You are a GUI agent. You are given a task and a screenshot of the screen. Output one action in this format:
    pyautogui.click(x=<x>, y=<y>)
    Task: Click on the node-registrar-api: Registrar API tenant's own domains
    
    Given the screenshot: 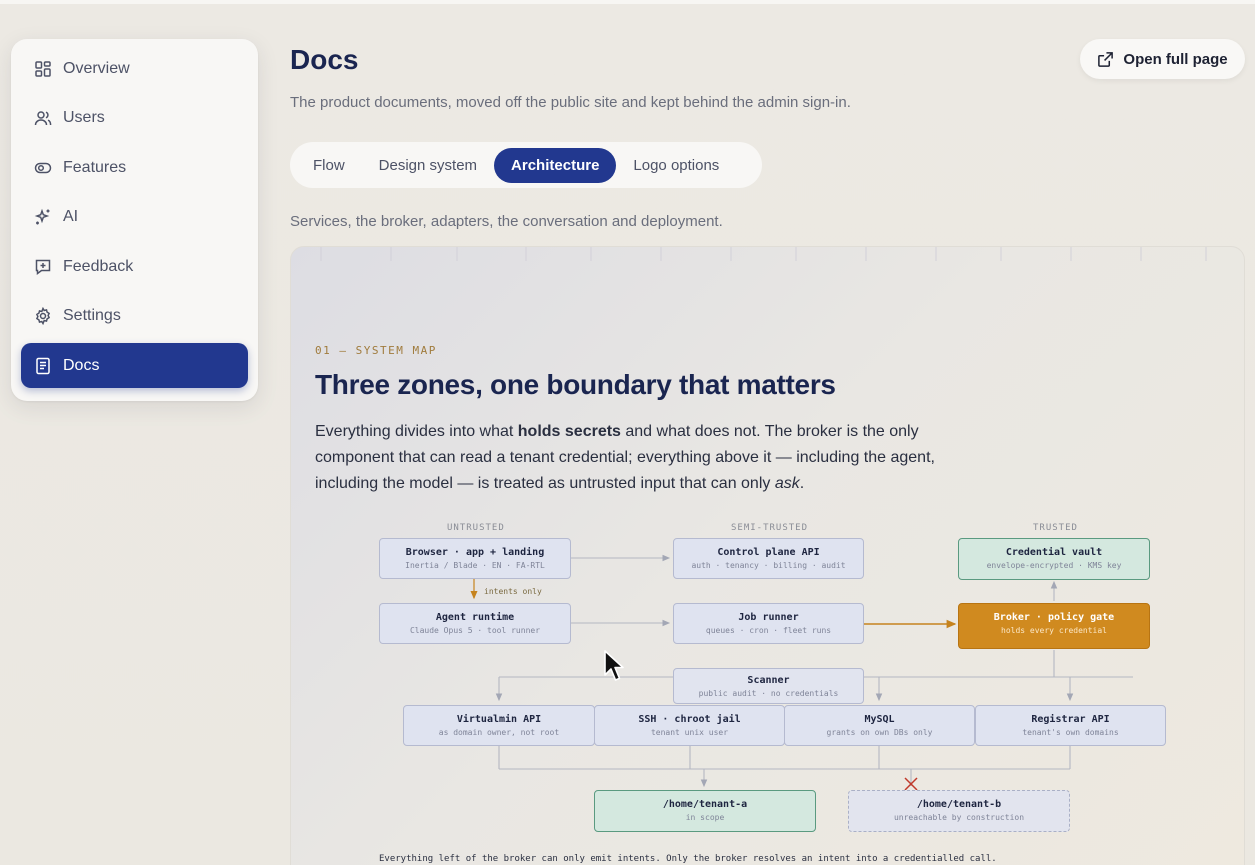 What is the action you would take?
    pyautogui.click(x=1070, y=725)
    